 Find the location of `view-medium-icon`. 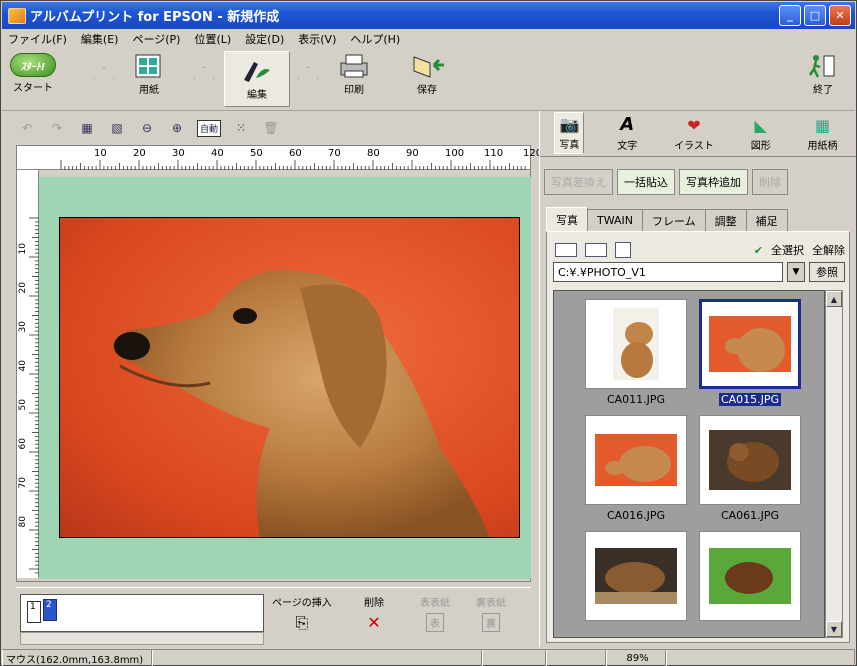

view-medium-icon is located at coordinates (596, 250).